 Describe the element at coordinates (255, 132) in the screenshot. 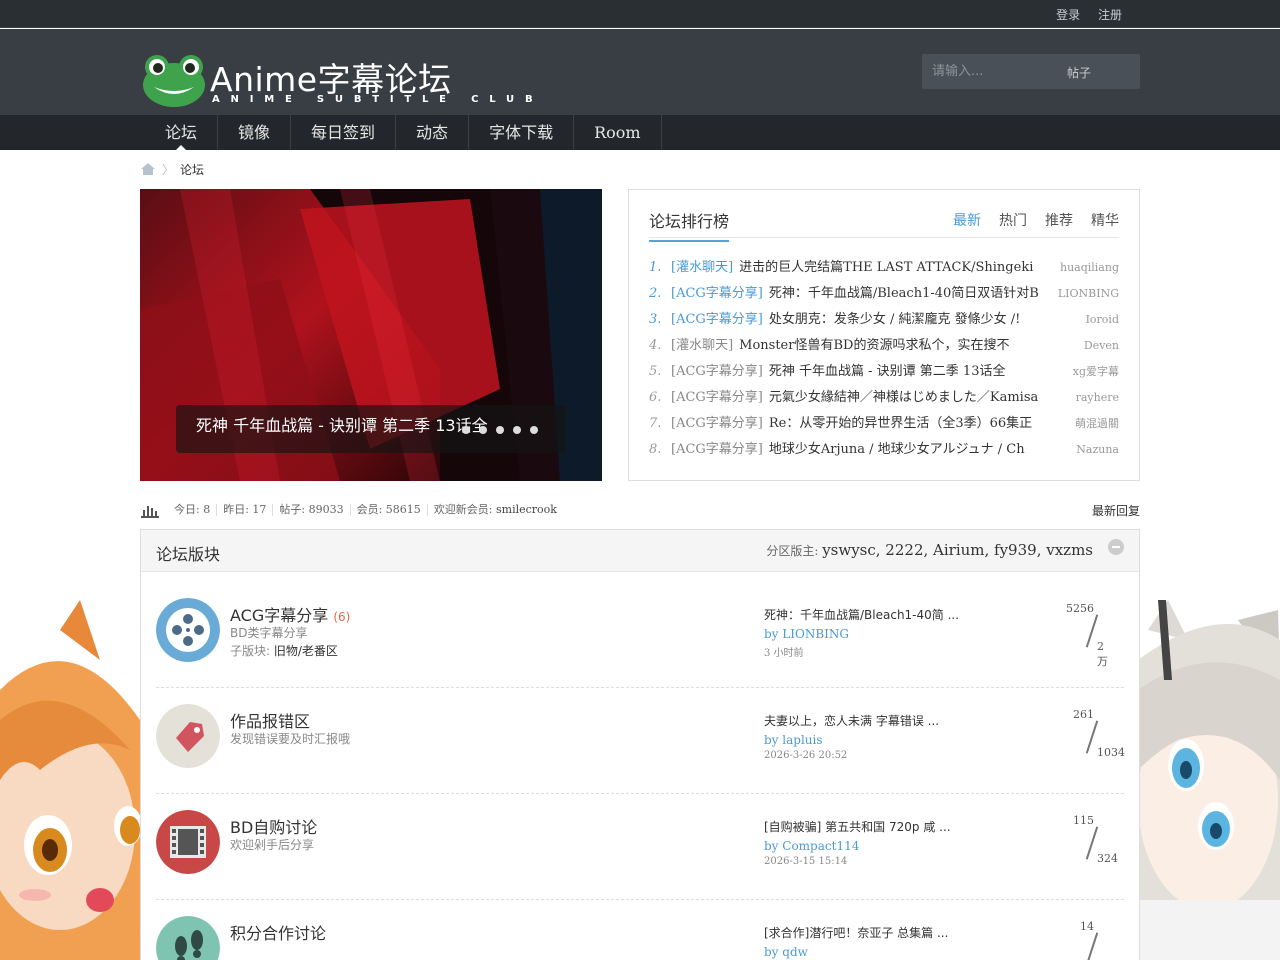

I see `nav-item-mirror: 镜像` at that location.